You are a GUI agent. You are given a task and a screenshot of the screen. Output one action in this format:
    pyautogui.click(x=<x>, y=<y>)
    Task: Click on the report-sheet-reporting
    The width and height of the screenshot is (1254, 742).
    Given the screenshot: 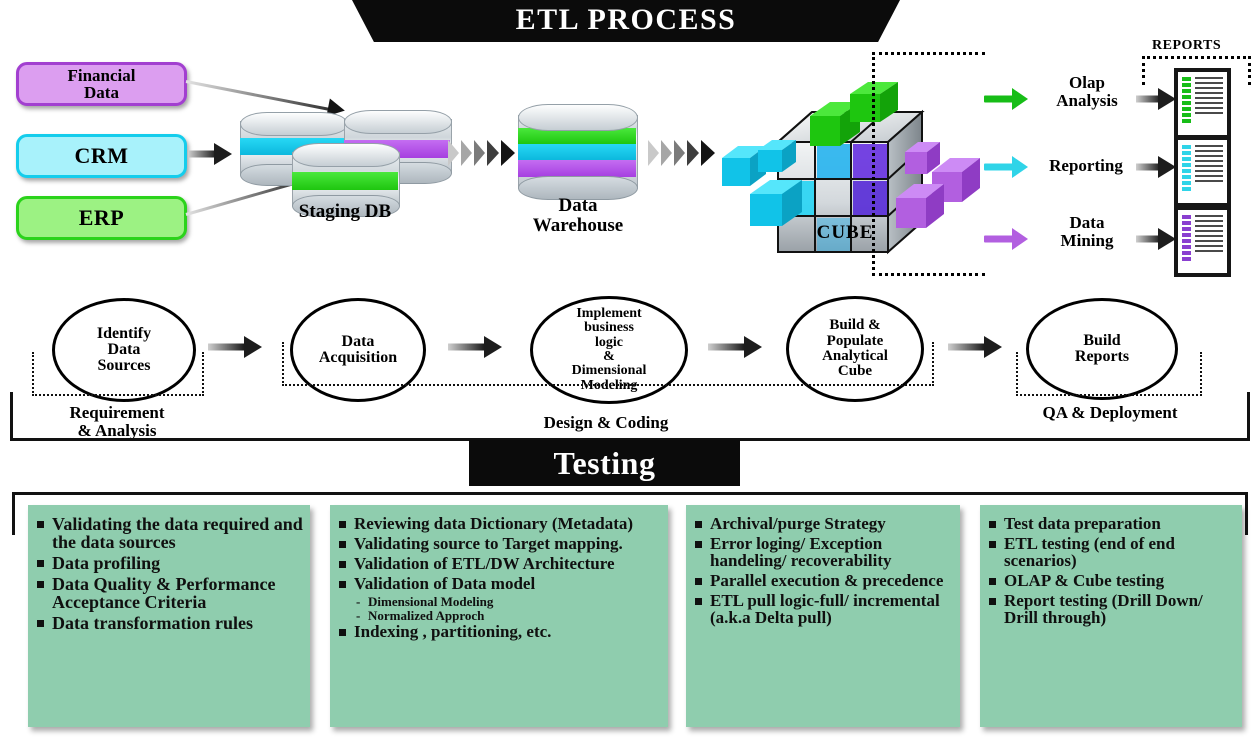 What is the action you would take?
    pyautogui.click(x=1202, y=171)
    